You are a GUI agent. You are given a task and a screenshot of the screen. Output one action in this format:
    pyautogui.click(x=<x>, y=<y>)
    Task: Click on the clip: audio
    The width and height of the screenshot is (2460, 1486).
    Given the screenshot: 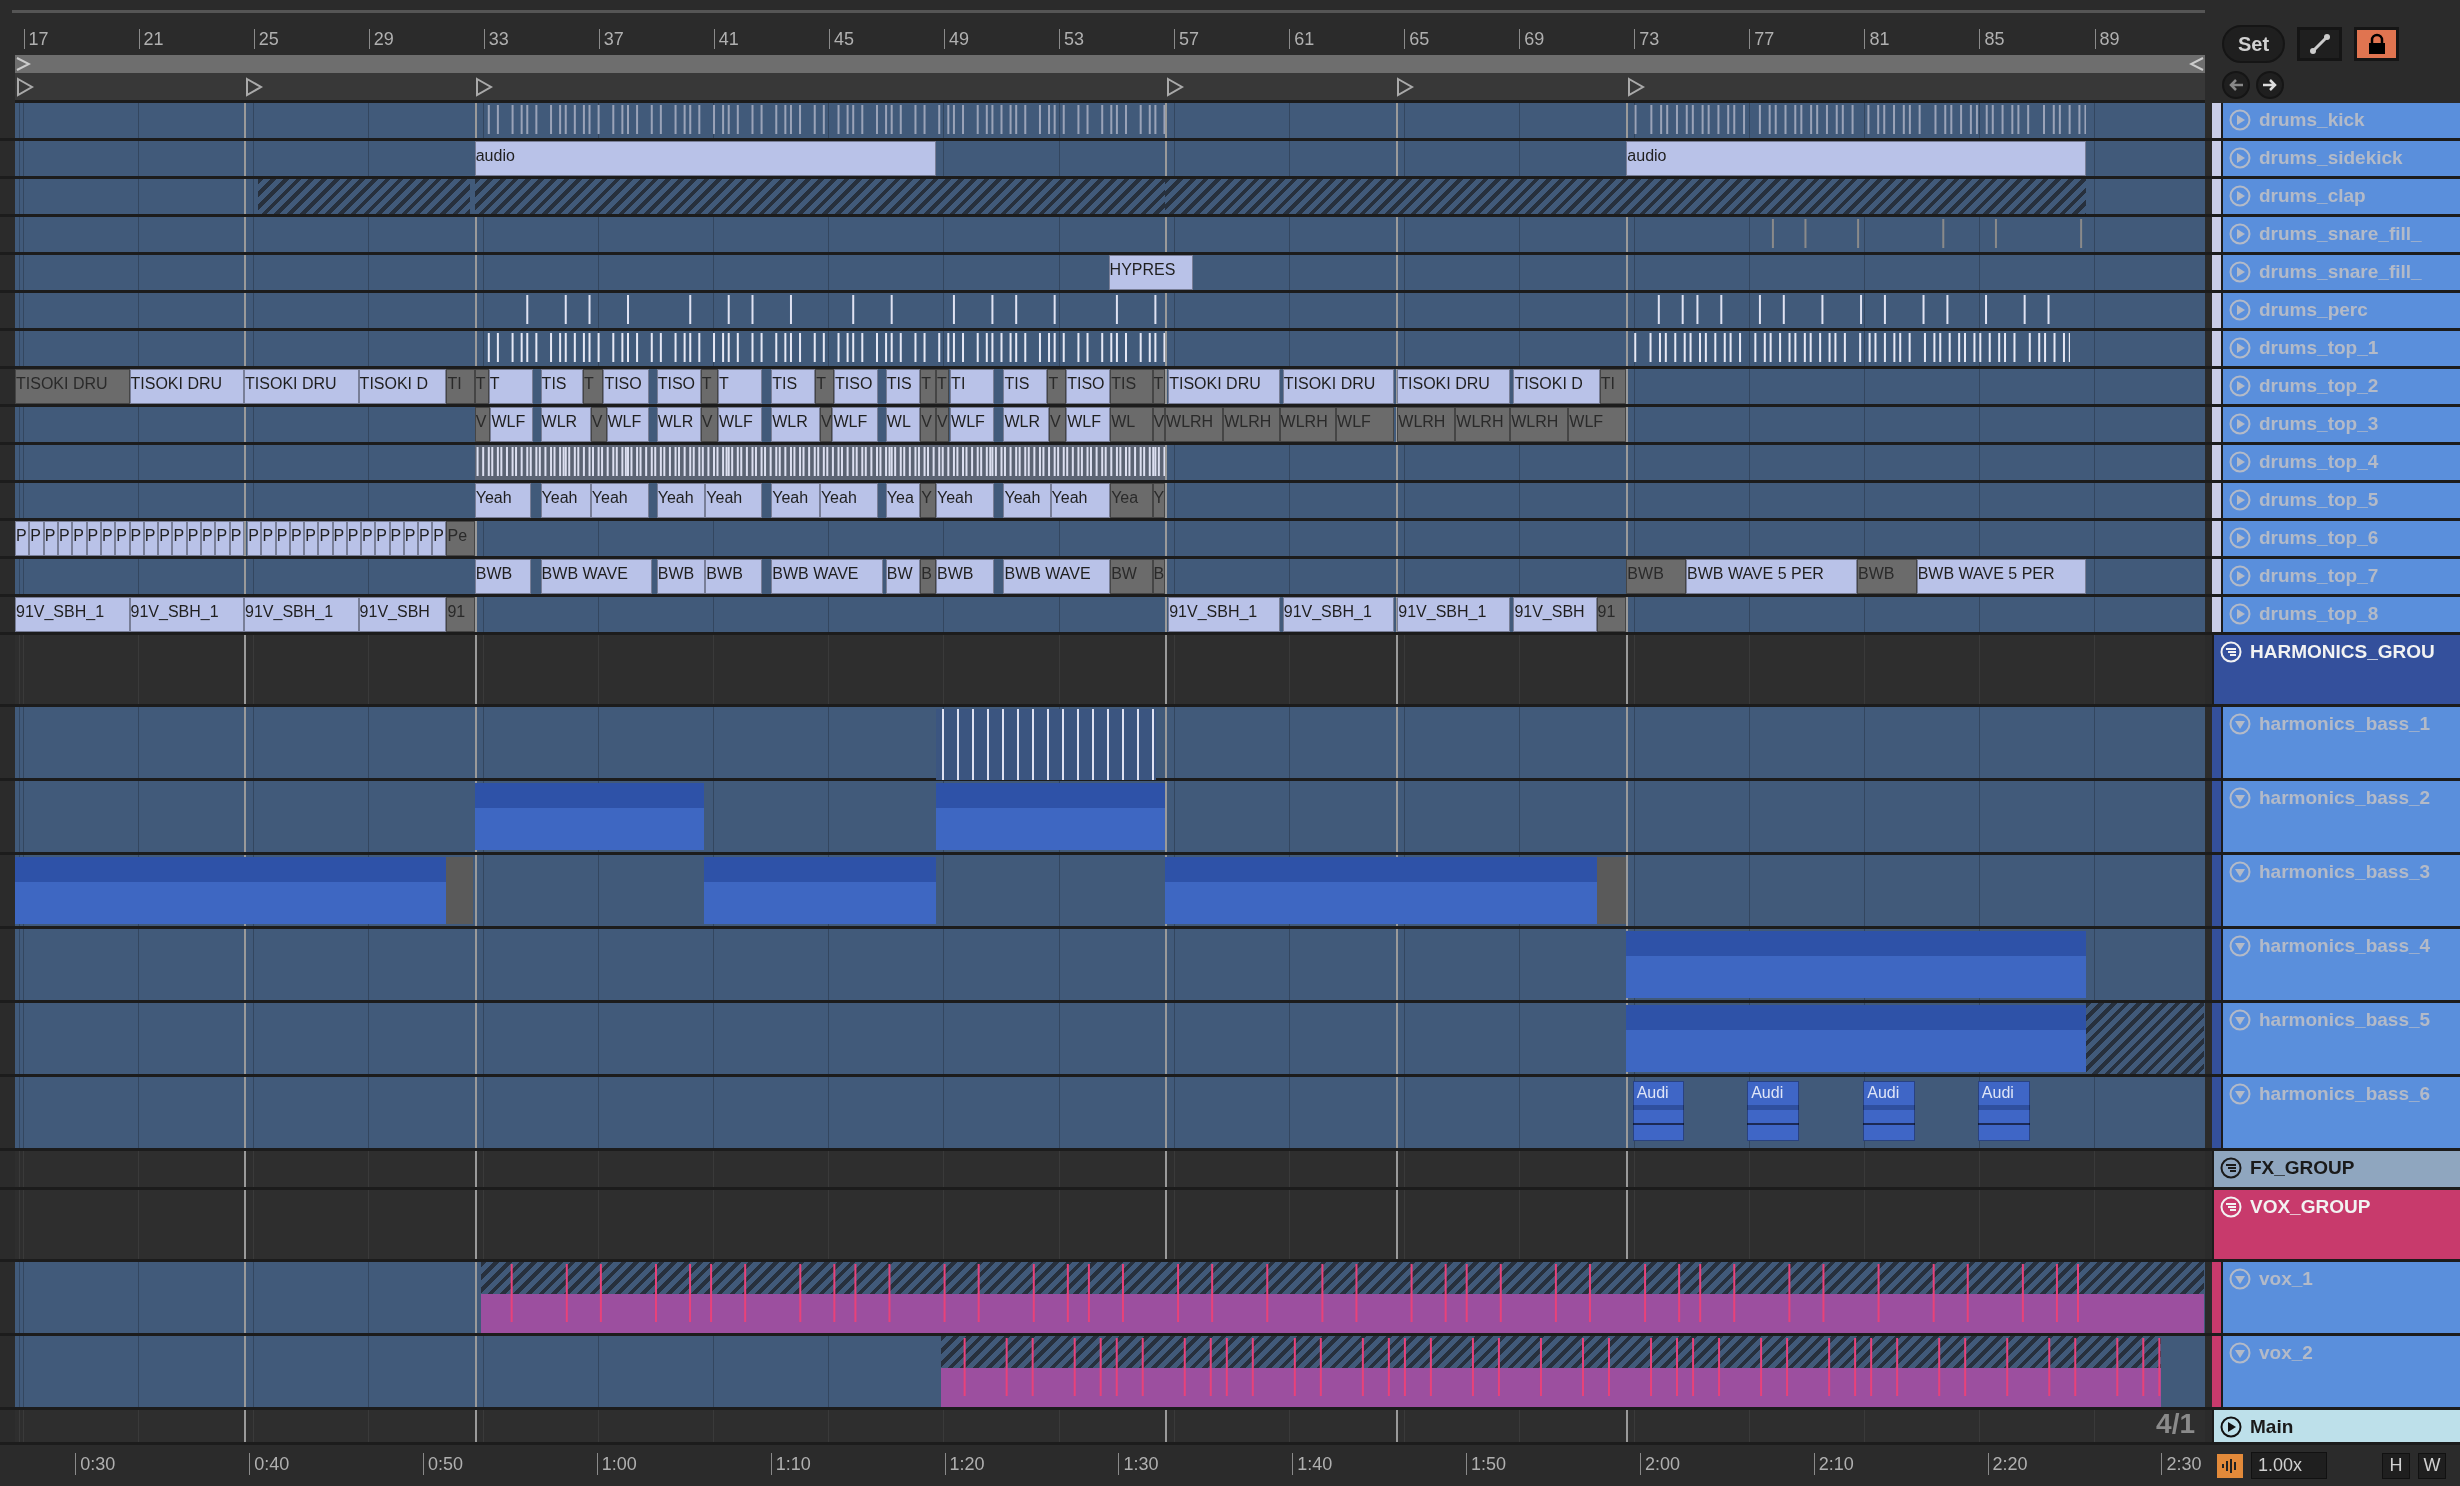 What is the action you would take?
    pyautogui.click(x=705, y=158)
    